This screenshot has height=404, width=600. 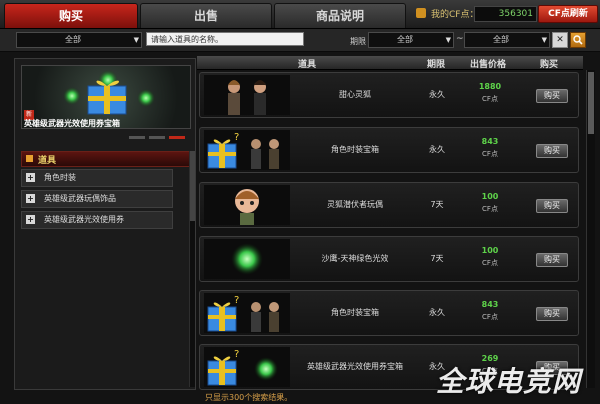 What do you see at coordinates (358, 41) in the screenshot?
I see `period-label: 期限` at bounding box center [358, 41].